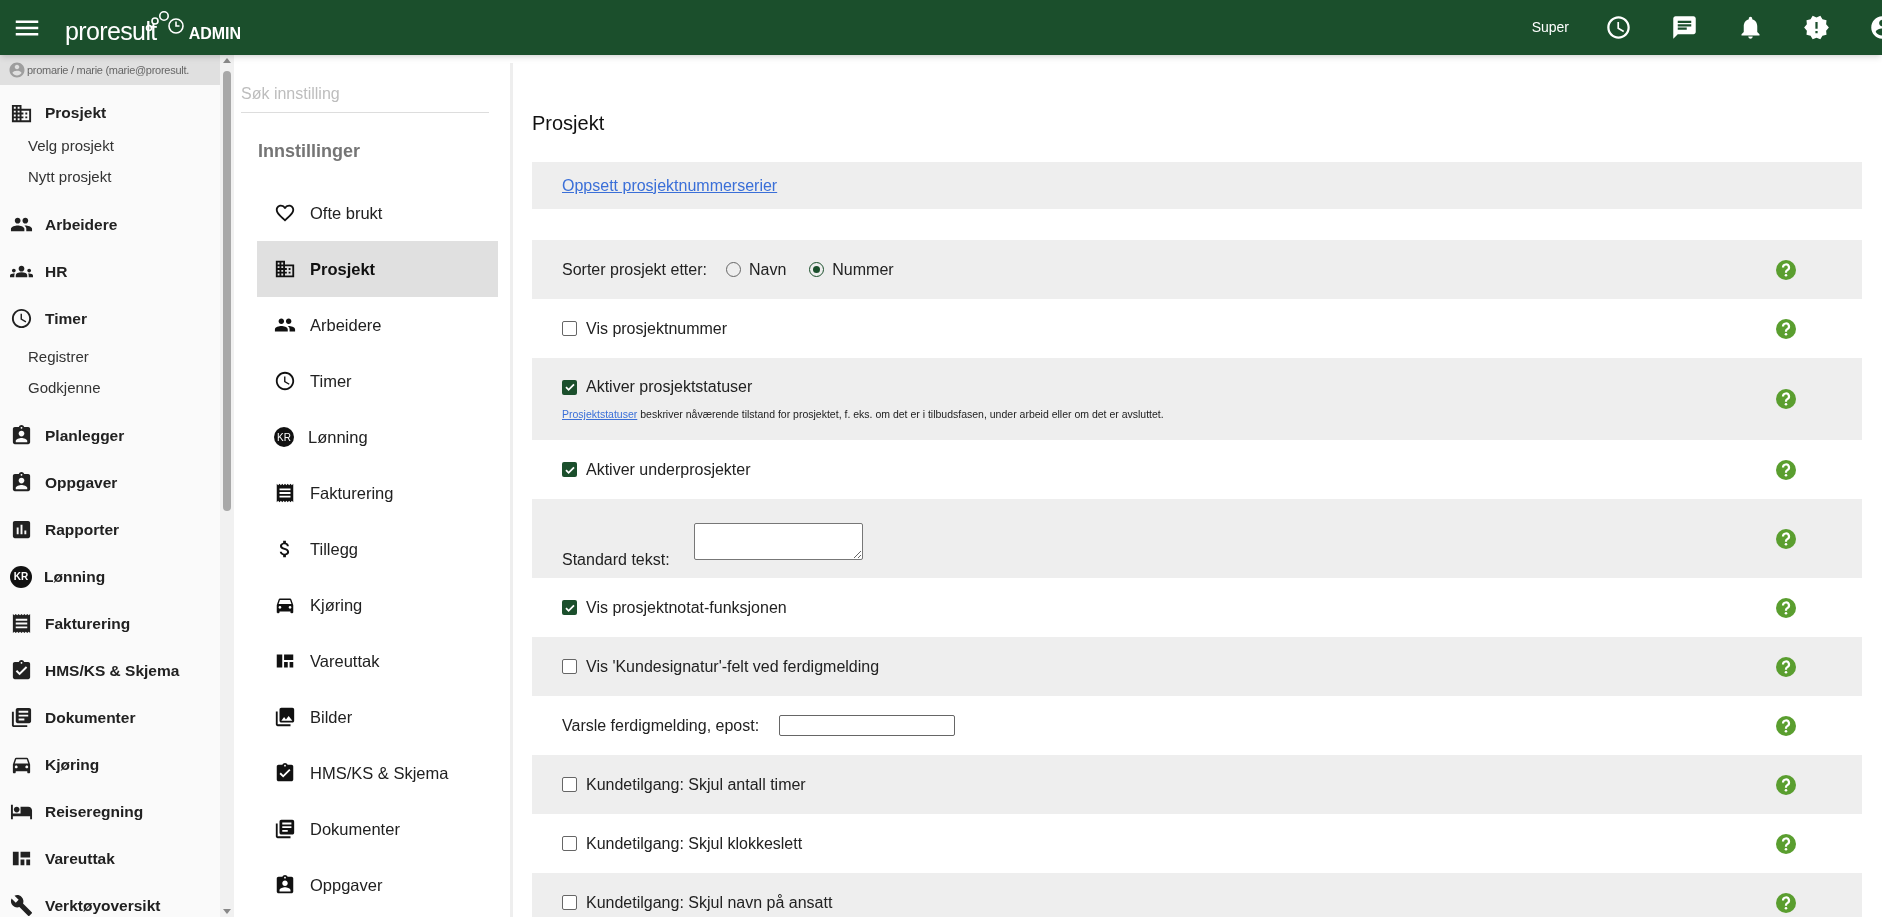 This screenshot has height=917, width=1882. Describe the element at coordinates (377, 325) in the screenshot. I see `settings-nav-item: Arbeidere` at that location.